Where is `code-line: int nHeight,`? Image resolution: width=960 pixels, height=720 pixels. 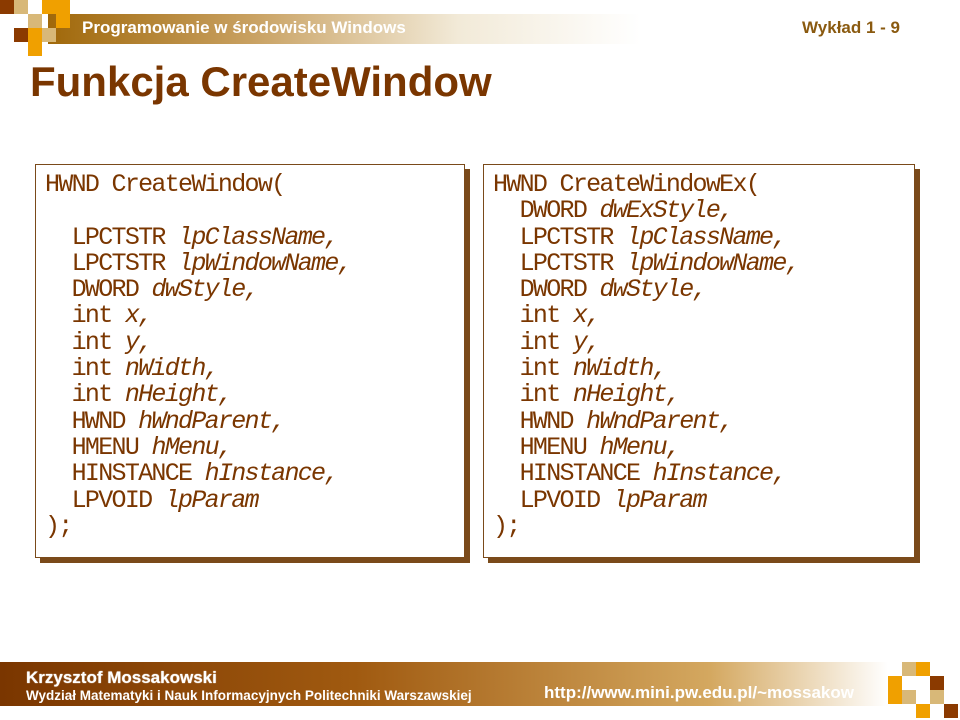
code-line: int nHeight, is located at coordinates (198, 395).